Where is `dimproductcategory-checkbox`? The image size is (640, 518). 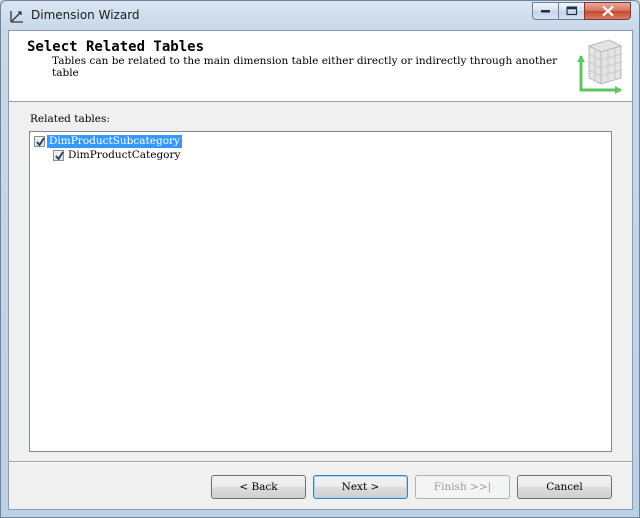 dimproductcategory-checkbox is located at coordinates (58, 155).